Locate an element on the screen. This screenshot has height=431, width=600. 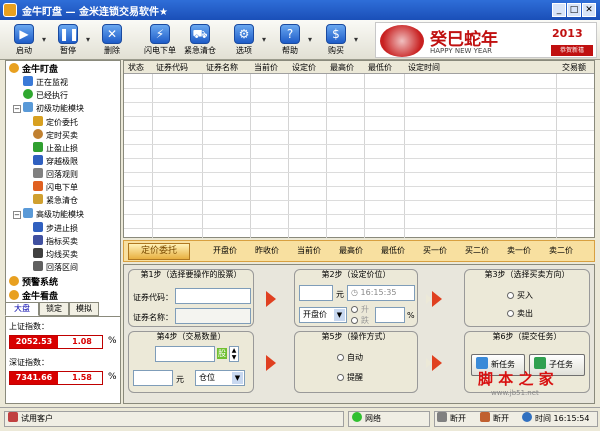
snake-logo-icon is located at coordinates (402, 41).